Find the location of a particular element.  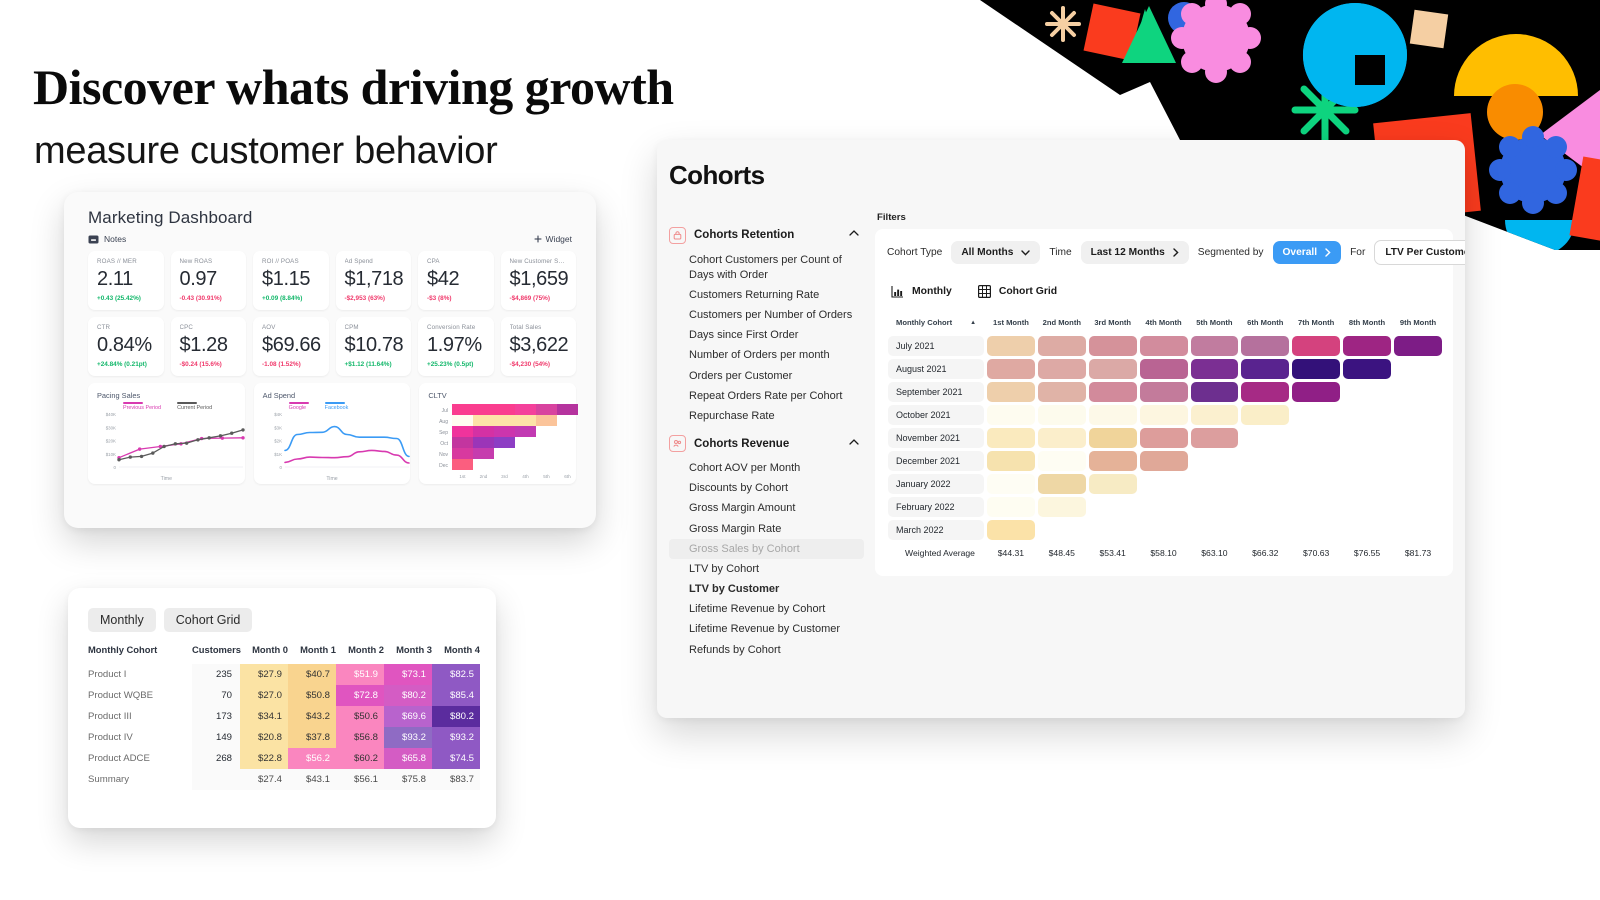

ltv-cell: $40.7 is located at coordinates (312, 674).